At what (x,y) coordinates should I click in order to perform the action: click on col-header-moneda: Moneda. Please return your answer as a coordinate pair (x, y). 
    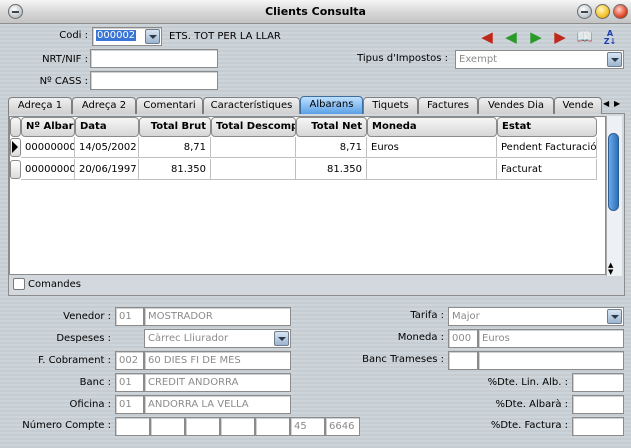
    Looking at the image, I should click on (432, 127).